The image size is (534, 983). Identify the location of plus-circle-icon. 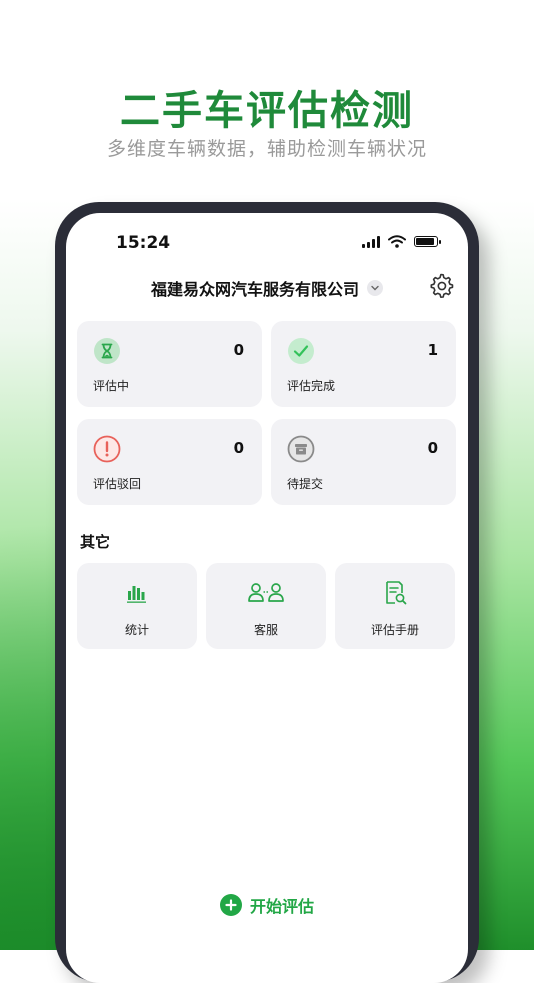
(230, 905).